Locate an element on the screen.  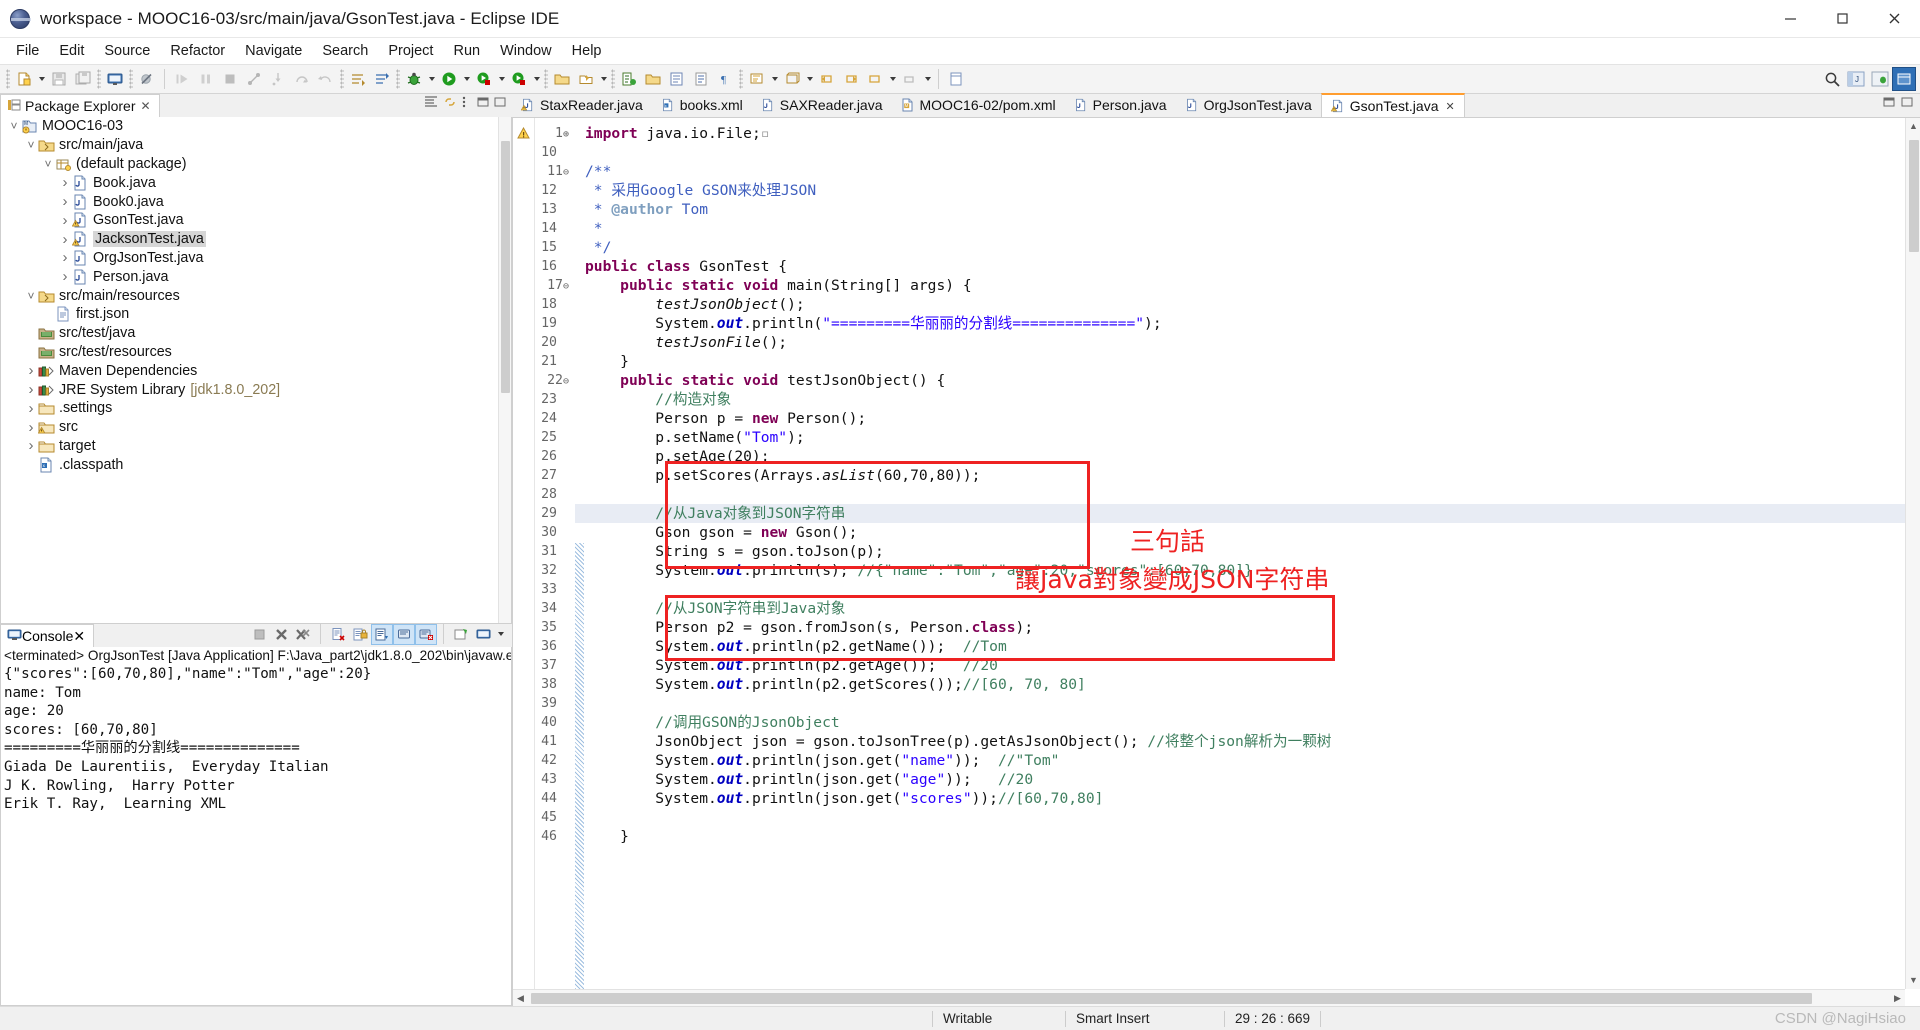
forward-dropdown-icon is located at coordinates (927, 79).